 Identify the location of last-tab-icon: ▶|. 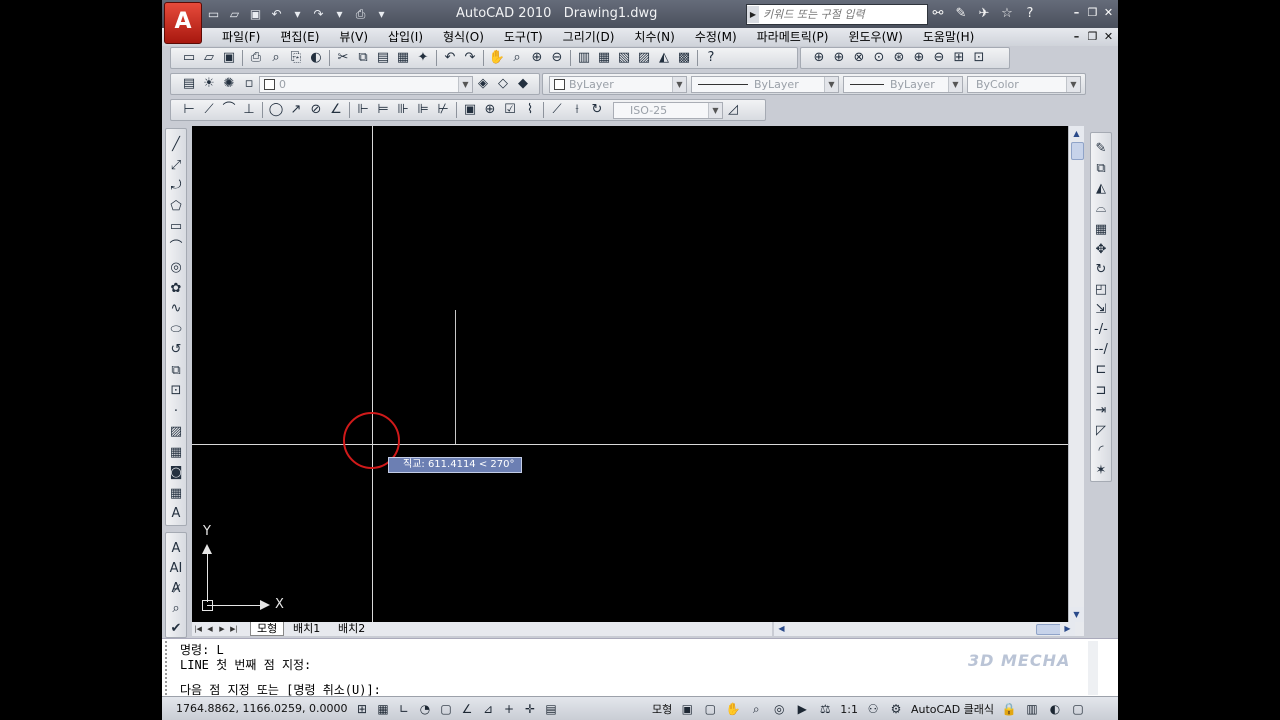
(234, 629).